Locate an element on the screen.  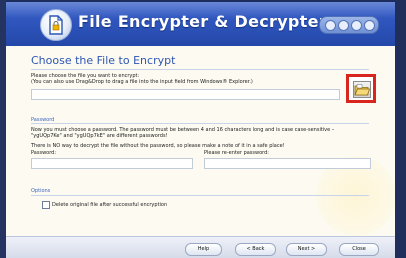
app-logo-icon is located at coordinates (56, 25).